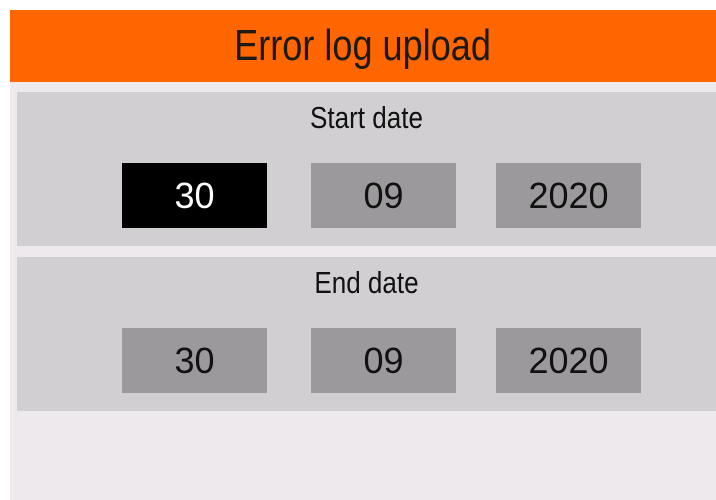  What do you see at coordinates (366, 282) in the screenshot?
I see `end-date-label: End date` at bounding box center [366, 282].